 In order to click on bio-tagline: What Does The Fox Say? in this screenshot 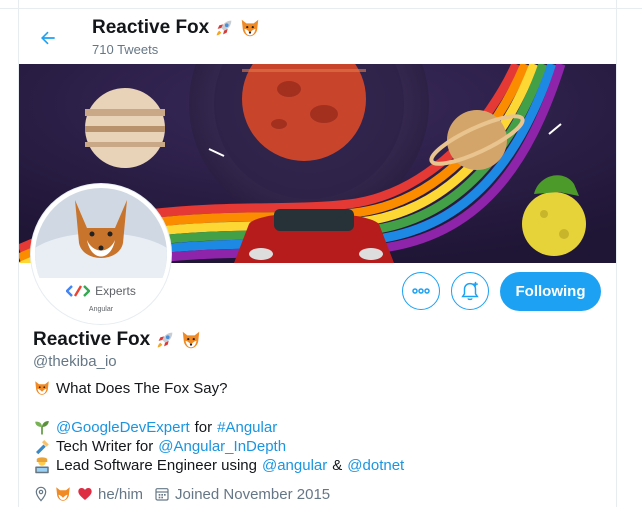, I will do `click(142, 388)`.